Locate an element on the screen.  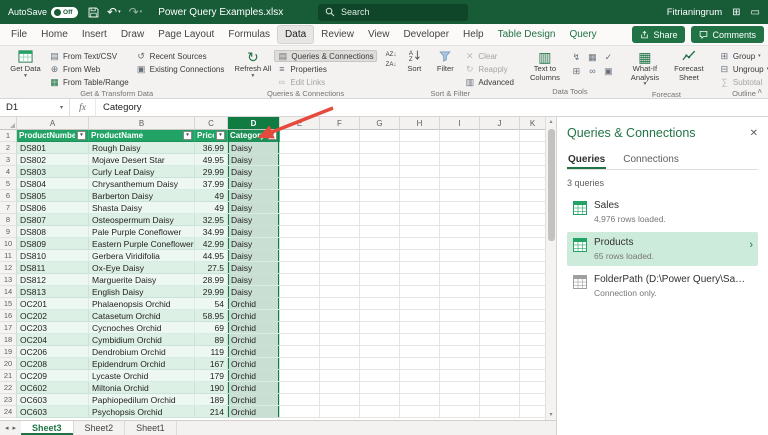
queries-connections-button: ▤ Queries & Connections is located at coordinates (325, 56).